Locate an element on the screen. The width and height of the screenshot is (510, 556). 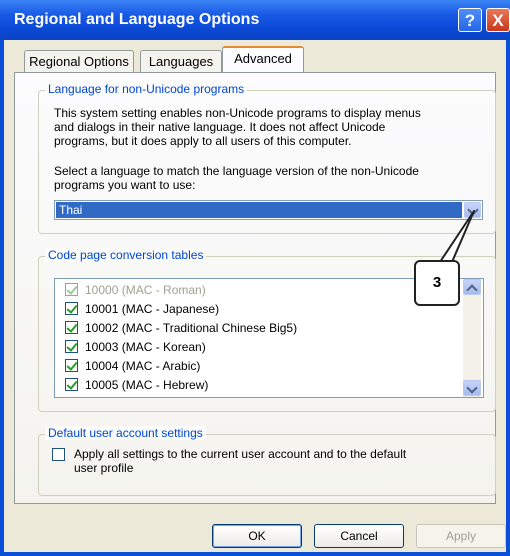
annotation-callout: 3 is located at coordinates (437, 283).